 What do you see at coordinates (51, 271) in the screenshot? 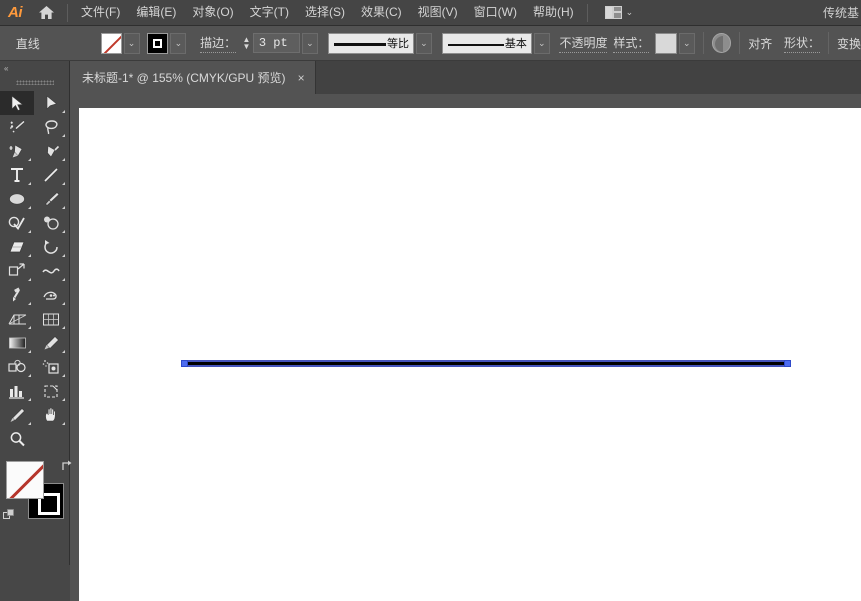
I see `width-tool` at bounding box center [51, 271].